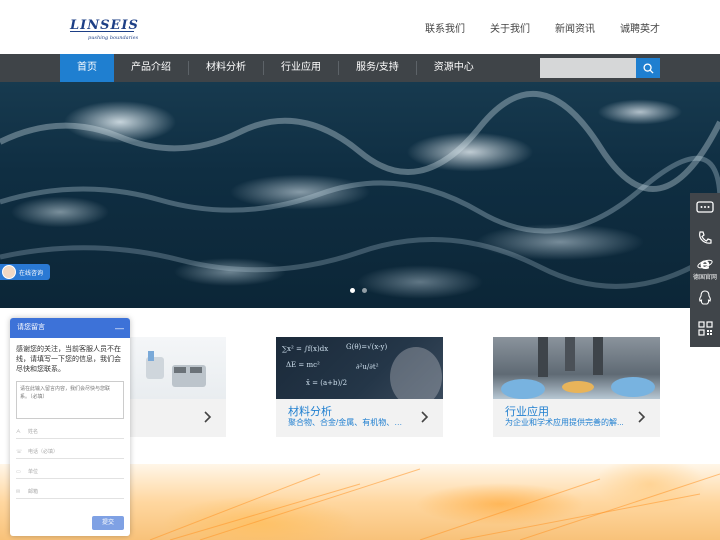 The width and height of the screenshot is (720, 540). I want to click on top-link-contact: 联系我们, so click(445, 27).